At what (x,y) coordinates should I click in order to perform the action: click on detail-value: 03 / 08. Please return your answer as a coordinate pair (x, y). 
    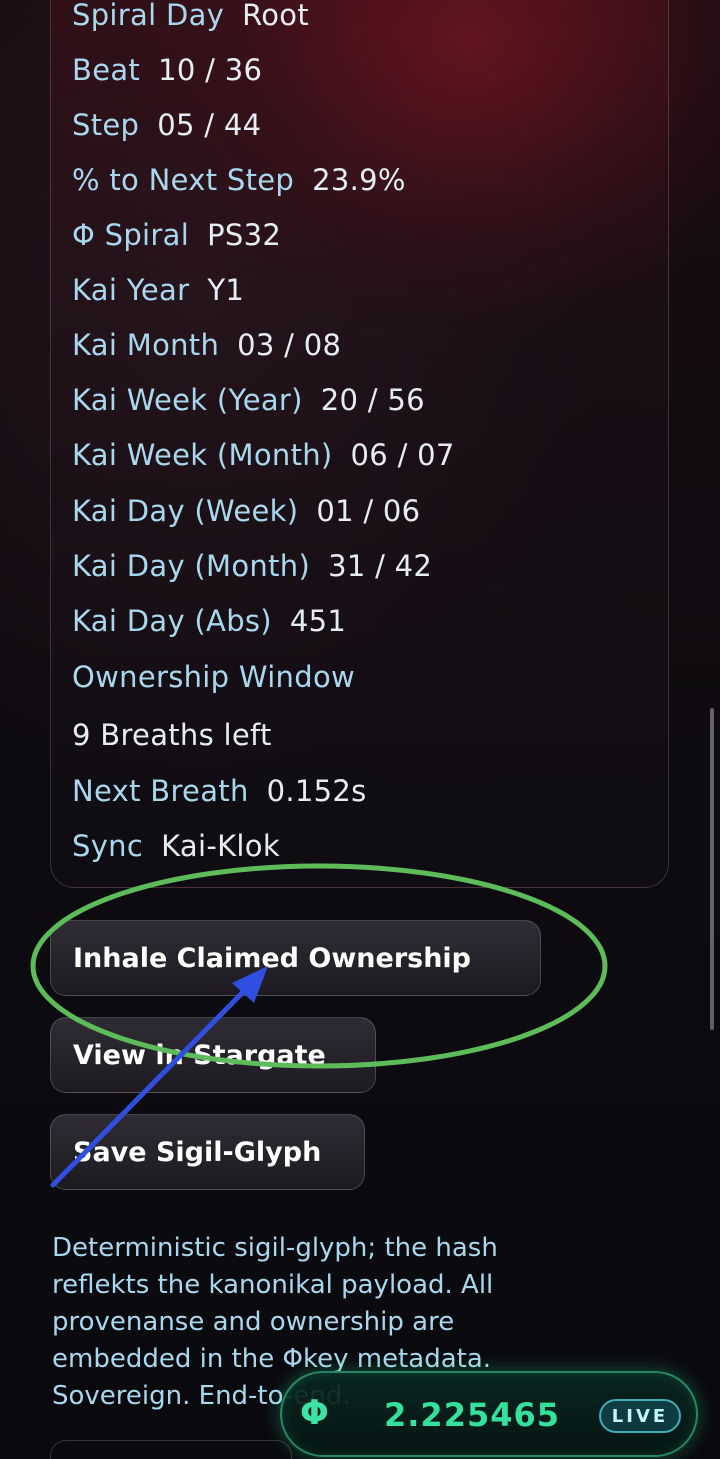
    Looking at the image, I should click on (289, 345).